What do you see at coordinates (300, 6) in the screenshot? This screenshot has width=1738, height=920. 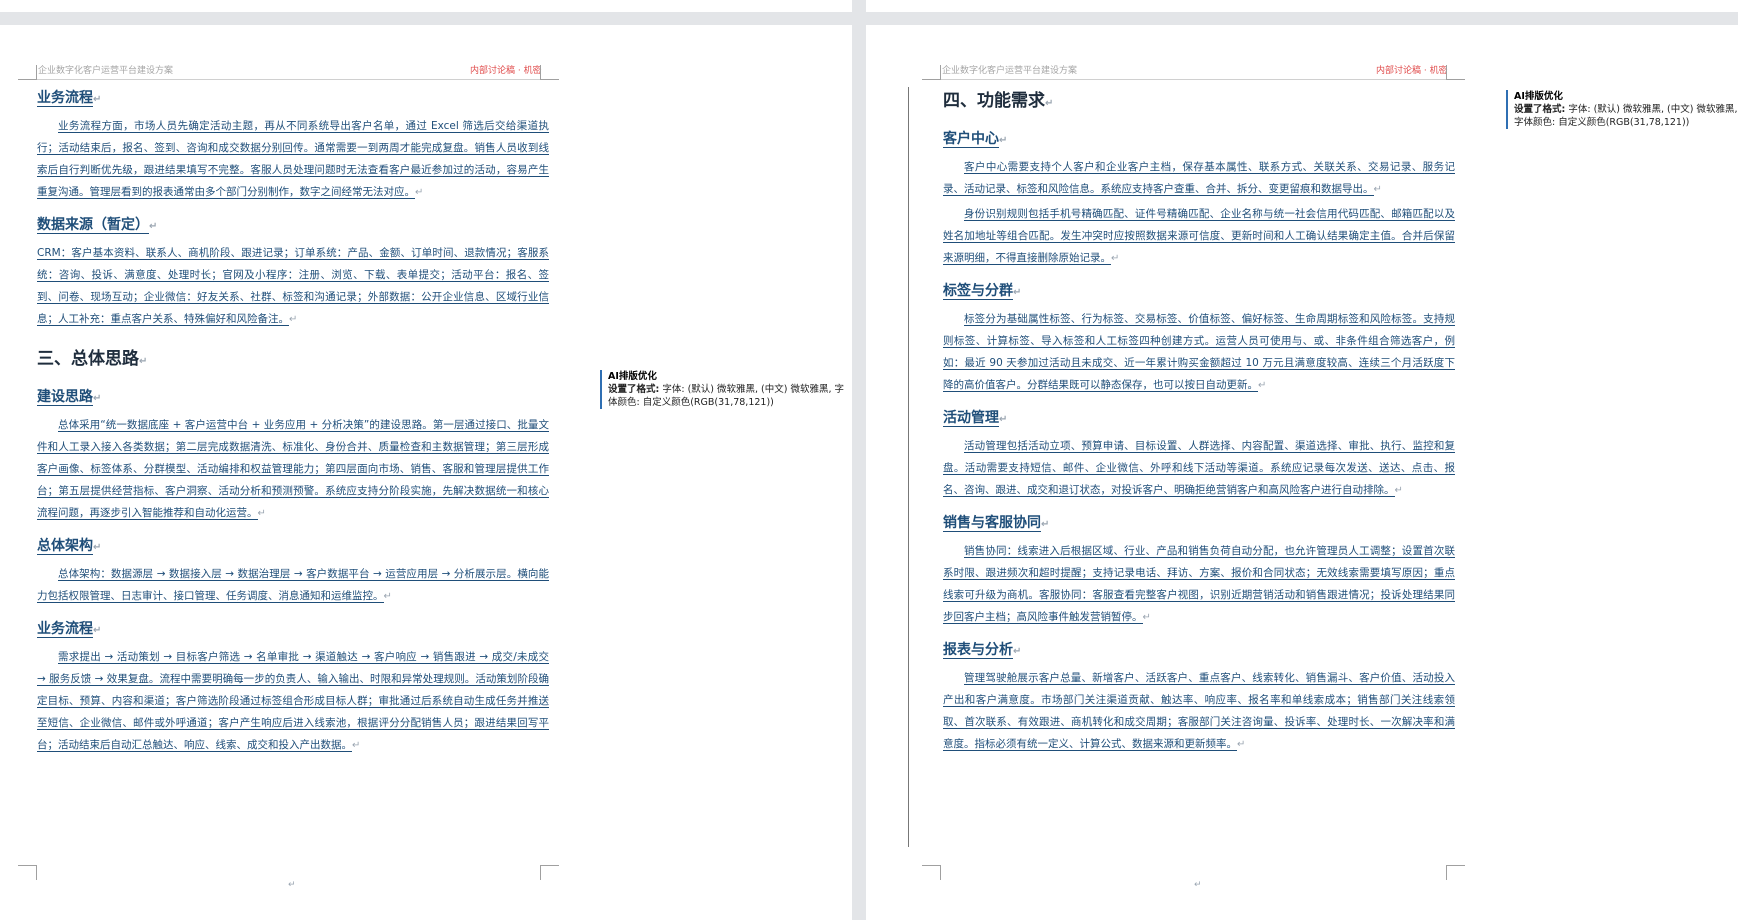 I see `previous-page-strip` at bounding box center [300, 6].